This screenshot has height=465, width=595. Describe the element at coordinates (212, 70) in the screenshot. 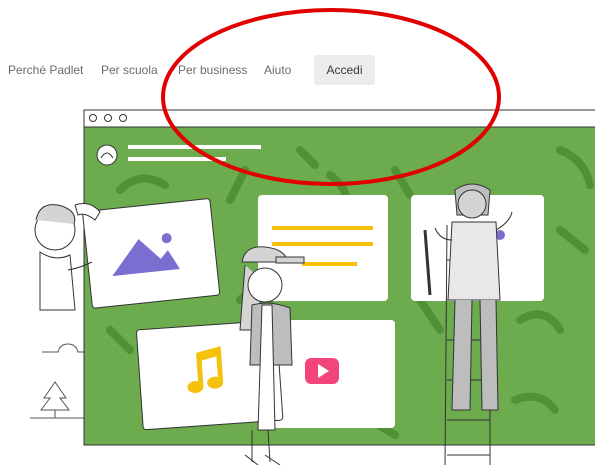

I see `nav-link-for-business: Per business` at that location.